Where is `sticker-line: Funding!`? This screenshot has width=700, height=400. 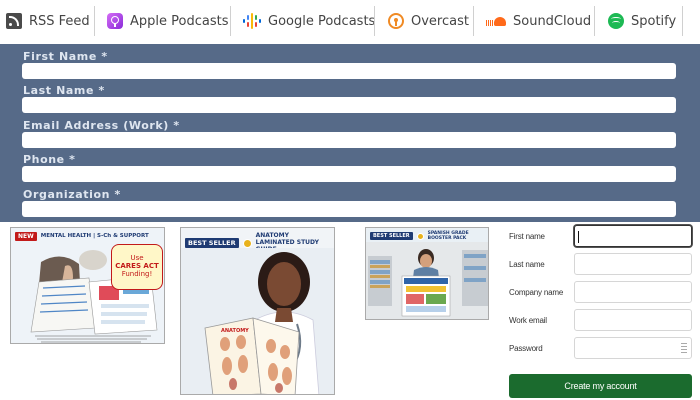 sticker-line: Funding! is located at coordinates (137, 273).